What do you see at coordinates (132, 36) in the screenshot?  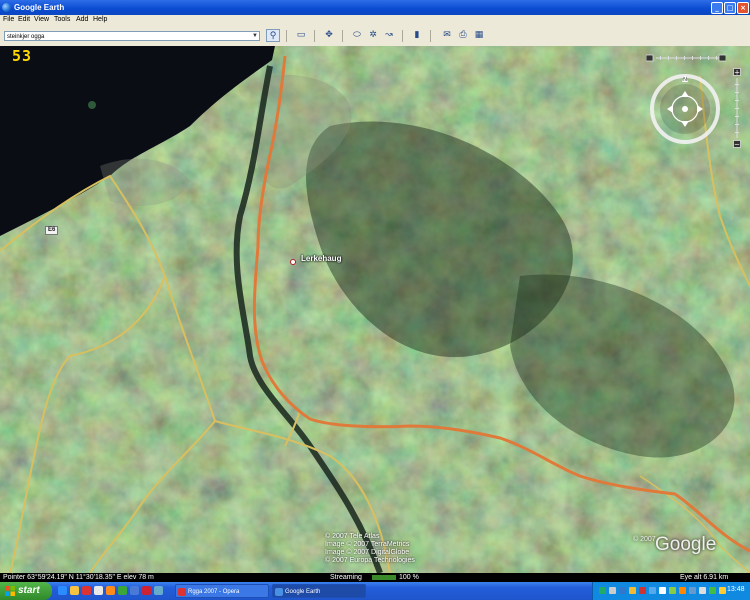 I see `search-input: steinkjer ogga ▼` at bounding box center [132, 36].